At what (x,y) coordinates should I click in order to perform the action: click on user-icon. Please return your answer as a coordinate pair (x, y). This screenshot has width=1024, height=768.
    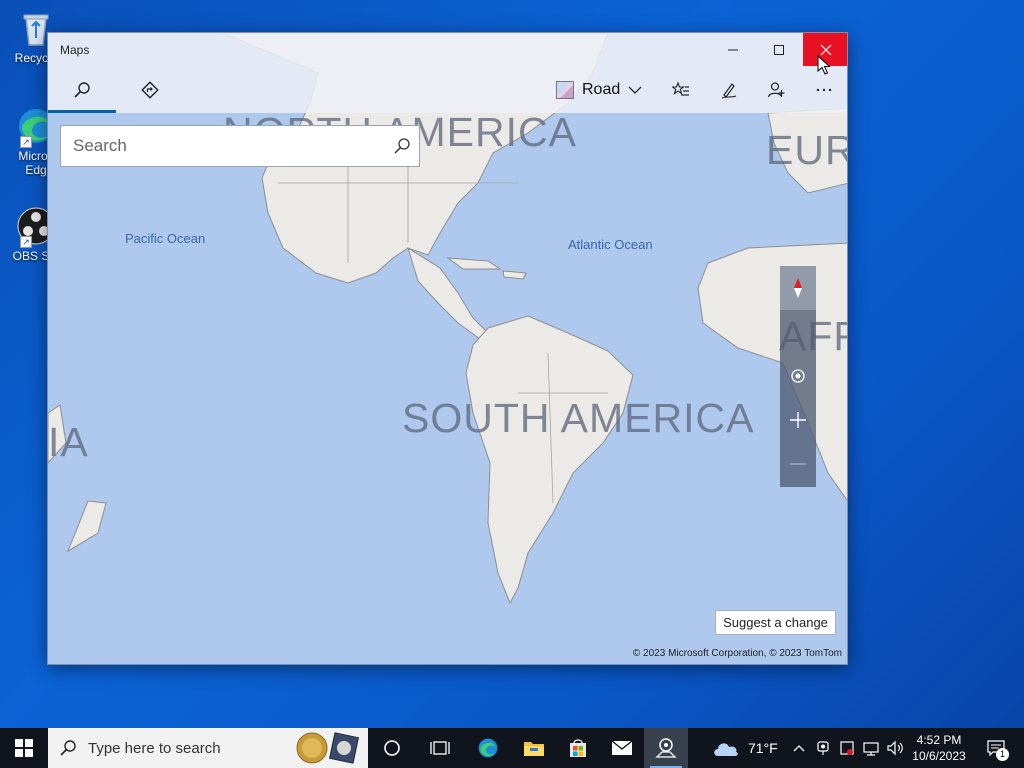
    Looking at the image, I should click on (776, 90).